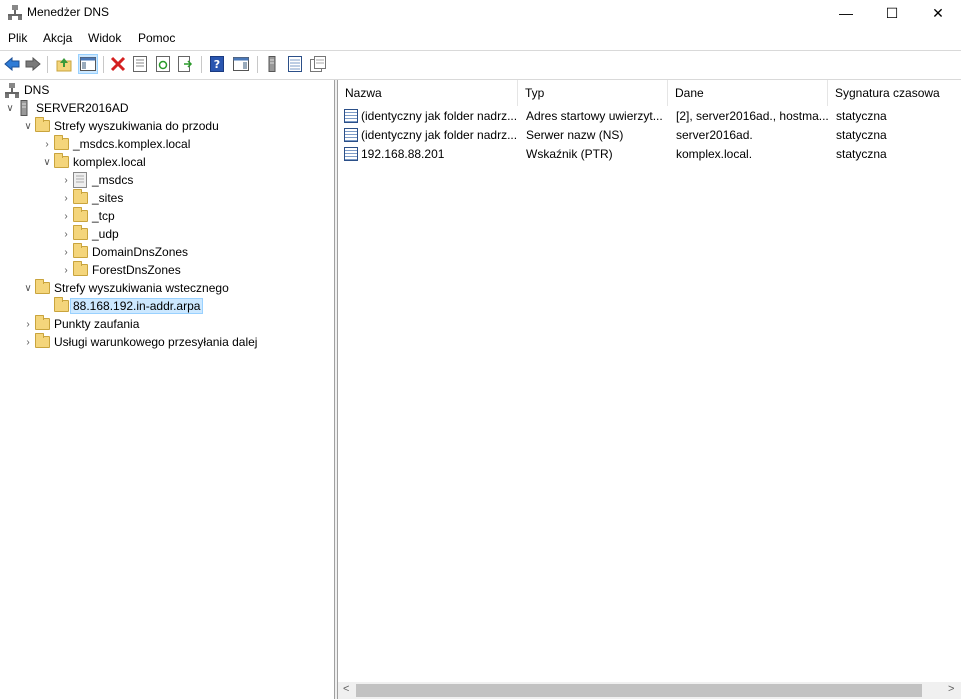 This screenshot has width=961, height=699. What do you see at coordinates (575, 134) in the screenshot?
I see `cell-type: Serwer nazw (NS)` at bounding box center [575, 134].